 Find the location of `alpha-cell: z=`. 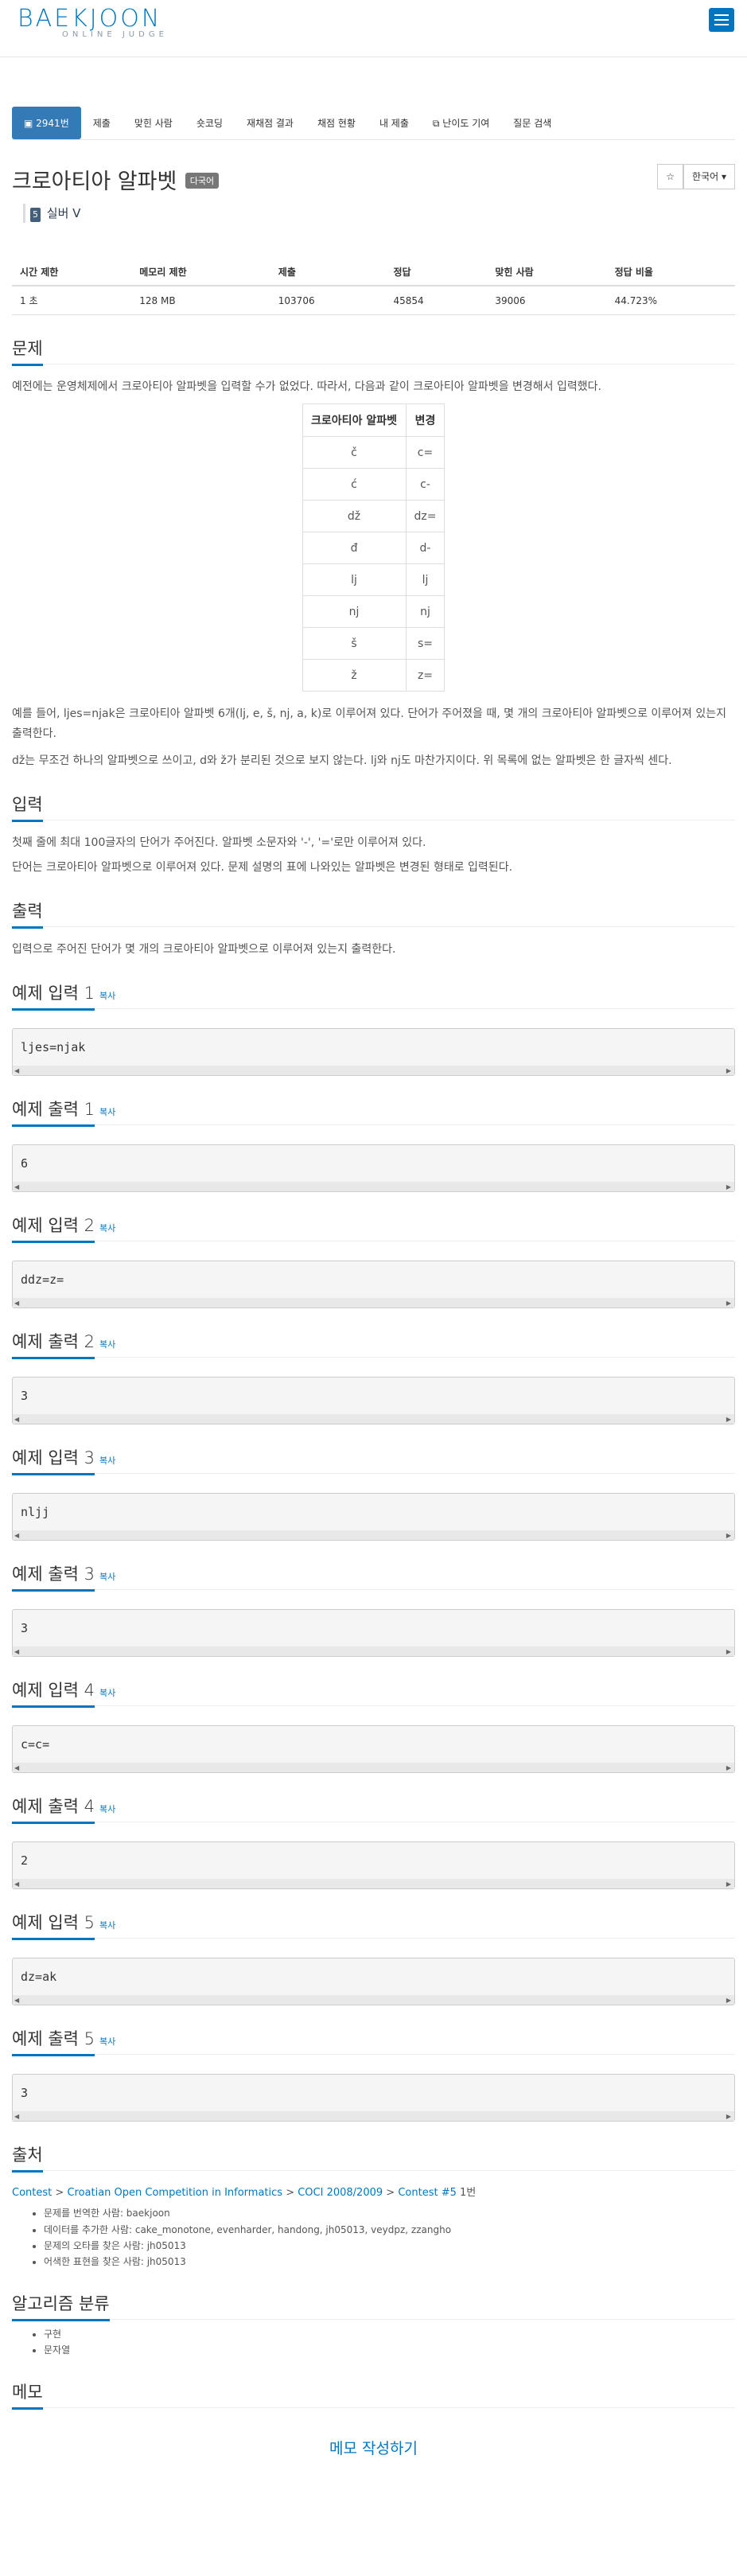

alpha-cell: z= is located at coordinates (425, 675).